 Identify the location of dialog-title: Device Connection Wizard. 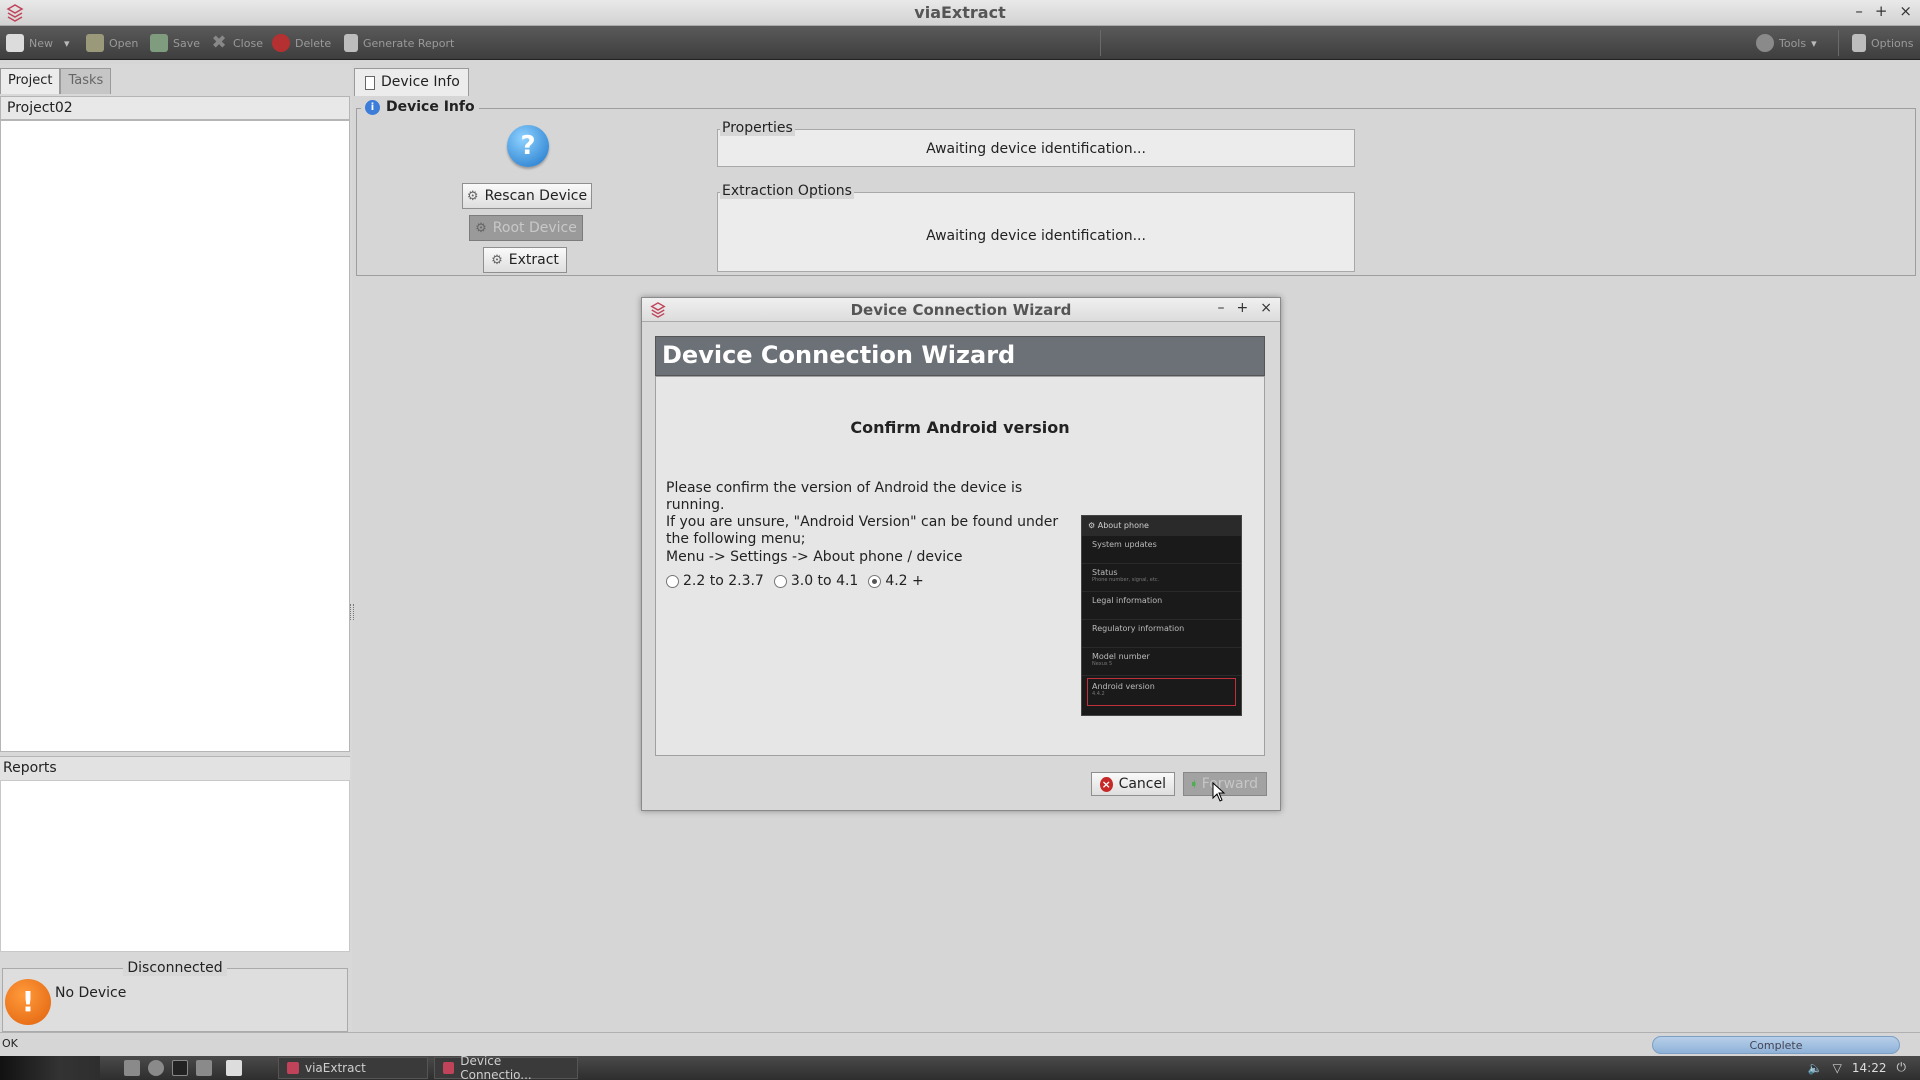
(961, 310).